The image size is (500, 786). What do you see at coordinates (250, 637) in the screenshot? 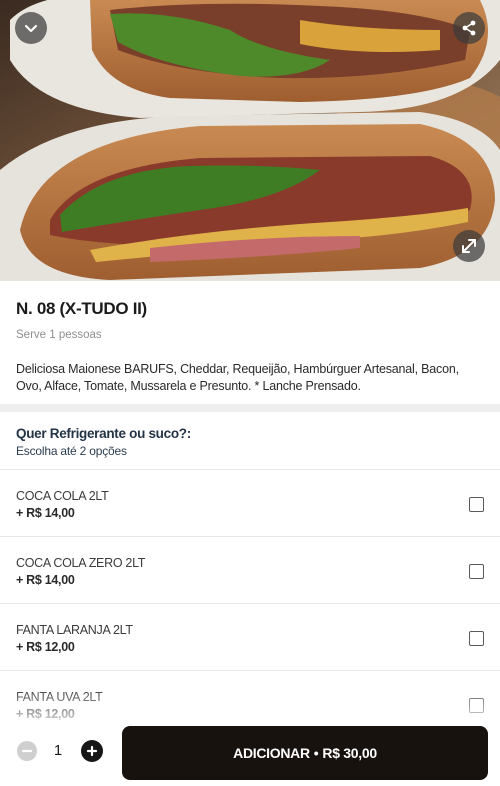
I see `option-item-fanta-laranja: FANTA LARANJA 2LT + R$ 12,00` at bounding box center [250, 637].